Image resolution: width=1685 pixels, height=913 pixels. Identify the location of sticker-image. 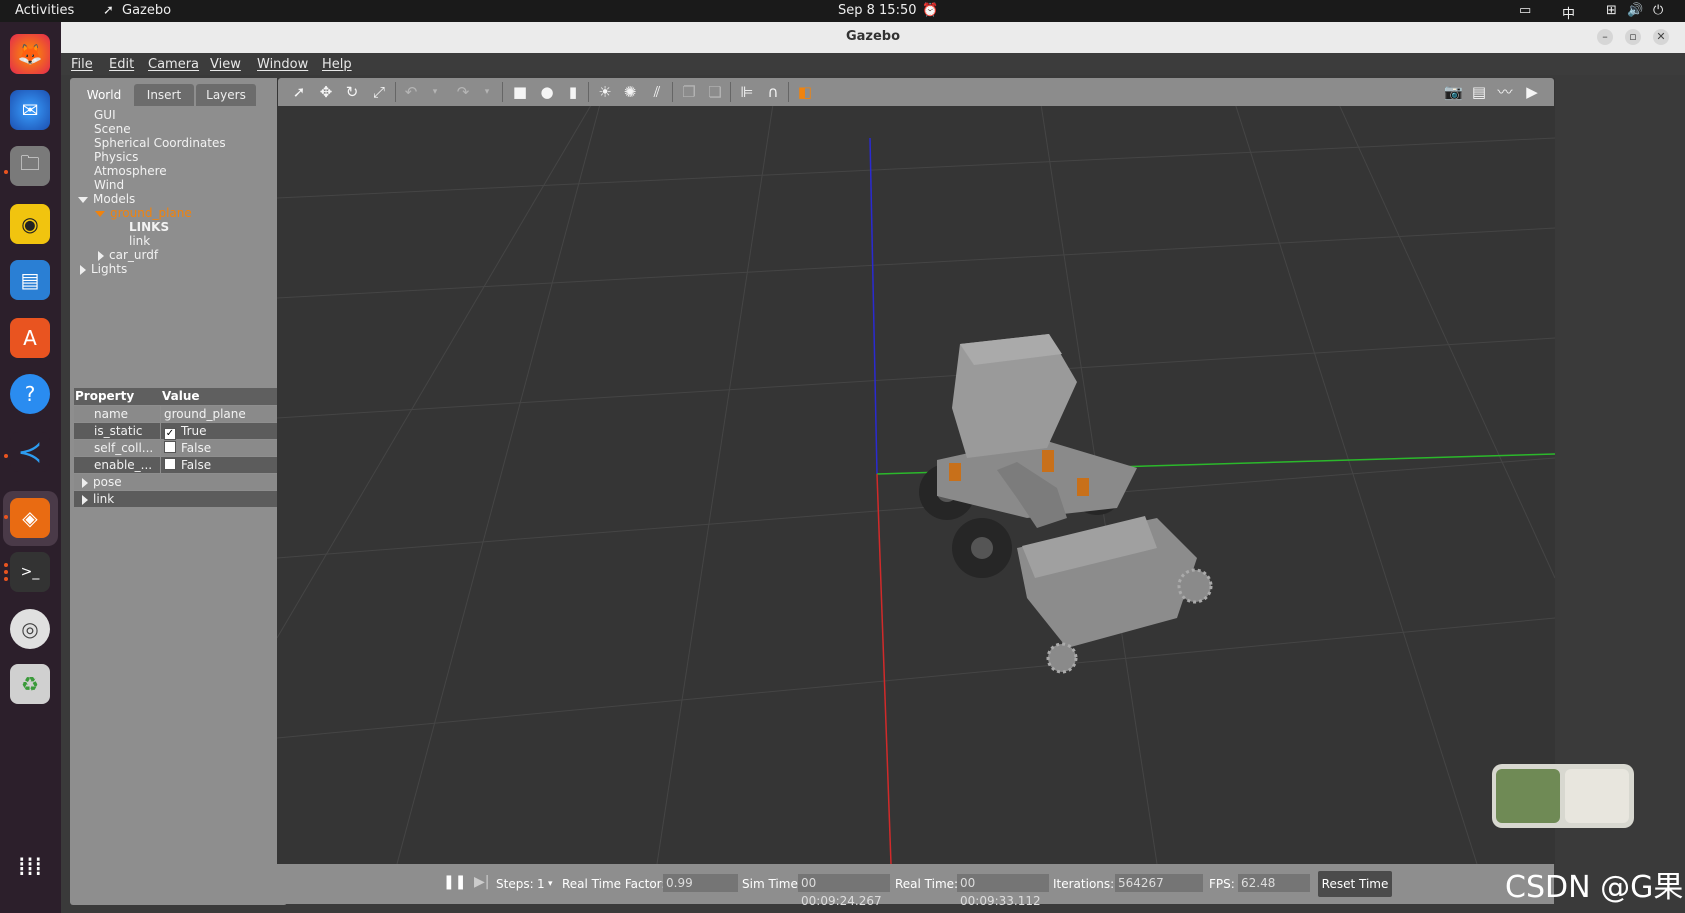
(1597, 796).